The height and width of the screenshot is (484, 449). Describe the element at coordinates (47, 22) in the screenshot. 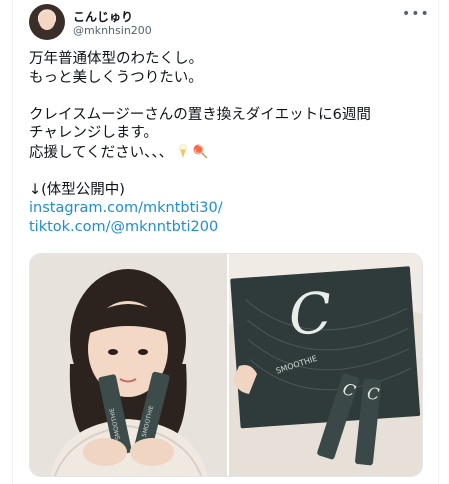

I see `avatar` at that location.